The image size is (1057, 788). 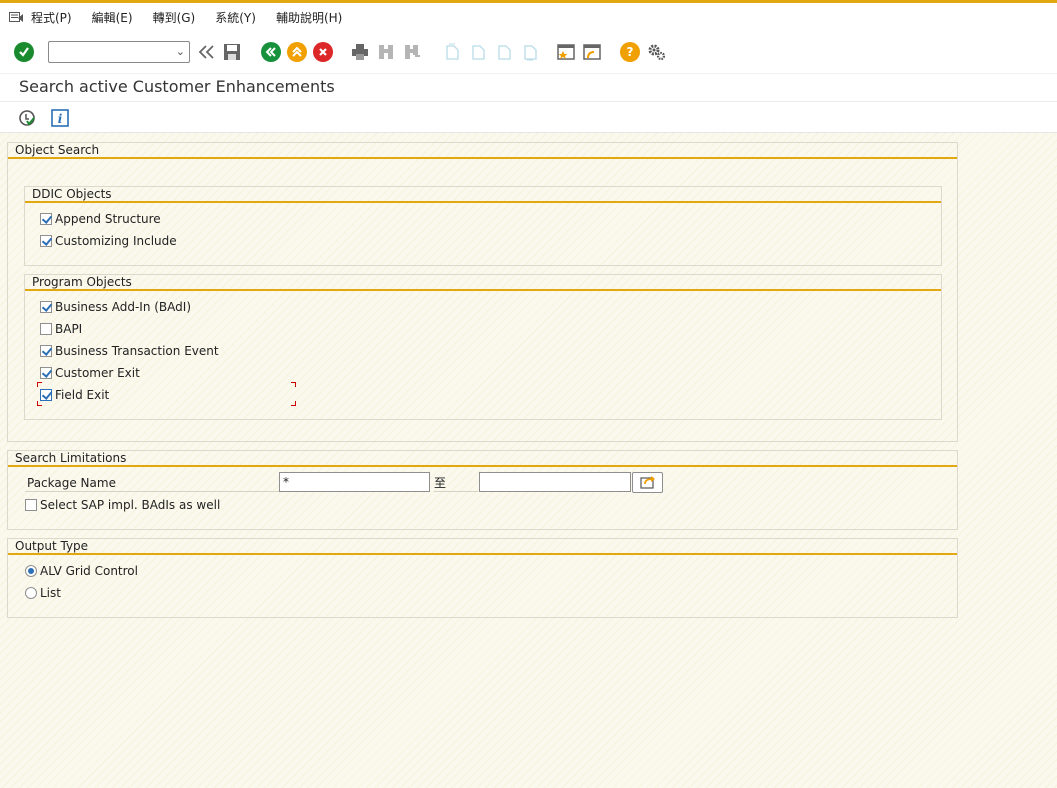 I want to click on alv-grid-option: ALV Grid Control, so click(x=81, y=571).